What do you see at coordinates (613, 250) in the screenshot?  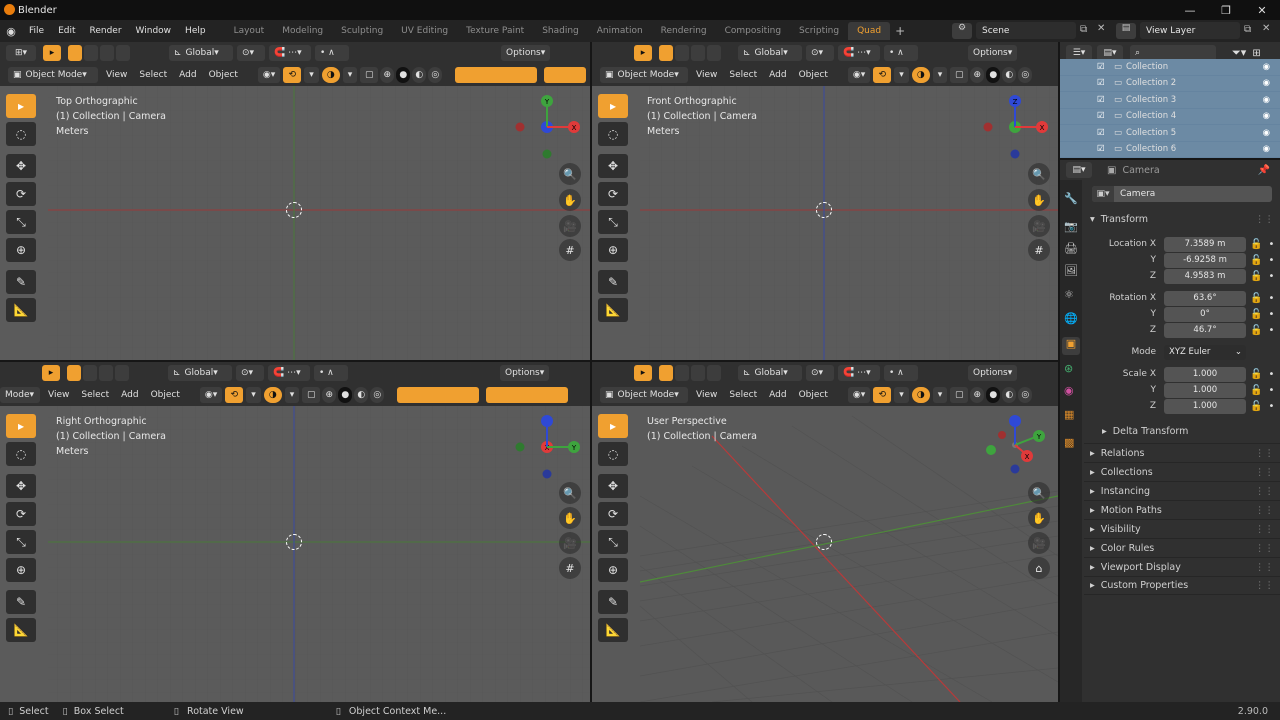 I see `transform-tool-icon: ⊕` at bounding box center [613, 250].